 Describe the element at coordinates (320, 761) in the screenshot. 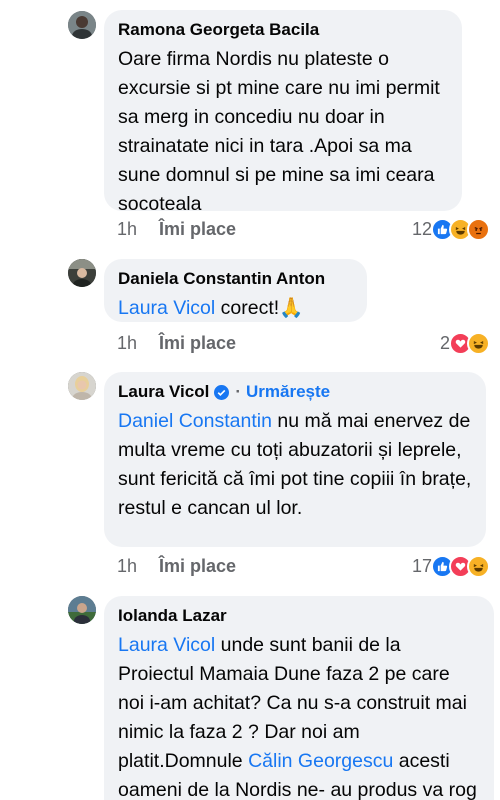

I see `mention-link: Călin Georgescu` at that location.